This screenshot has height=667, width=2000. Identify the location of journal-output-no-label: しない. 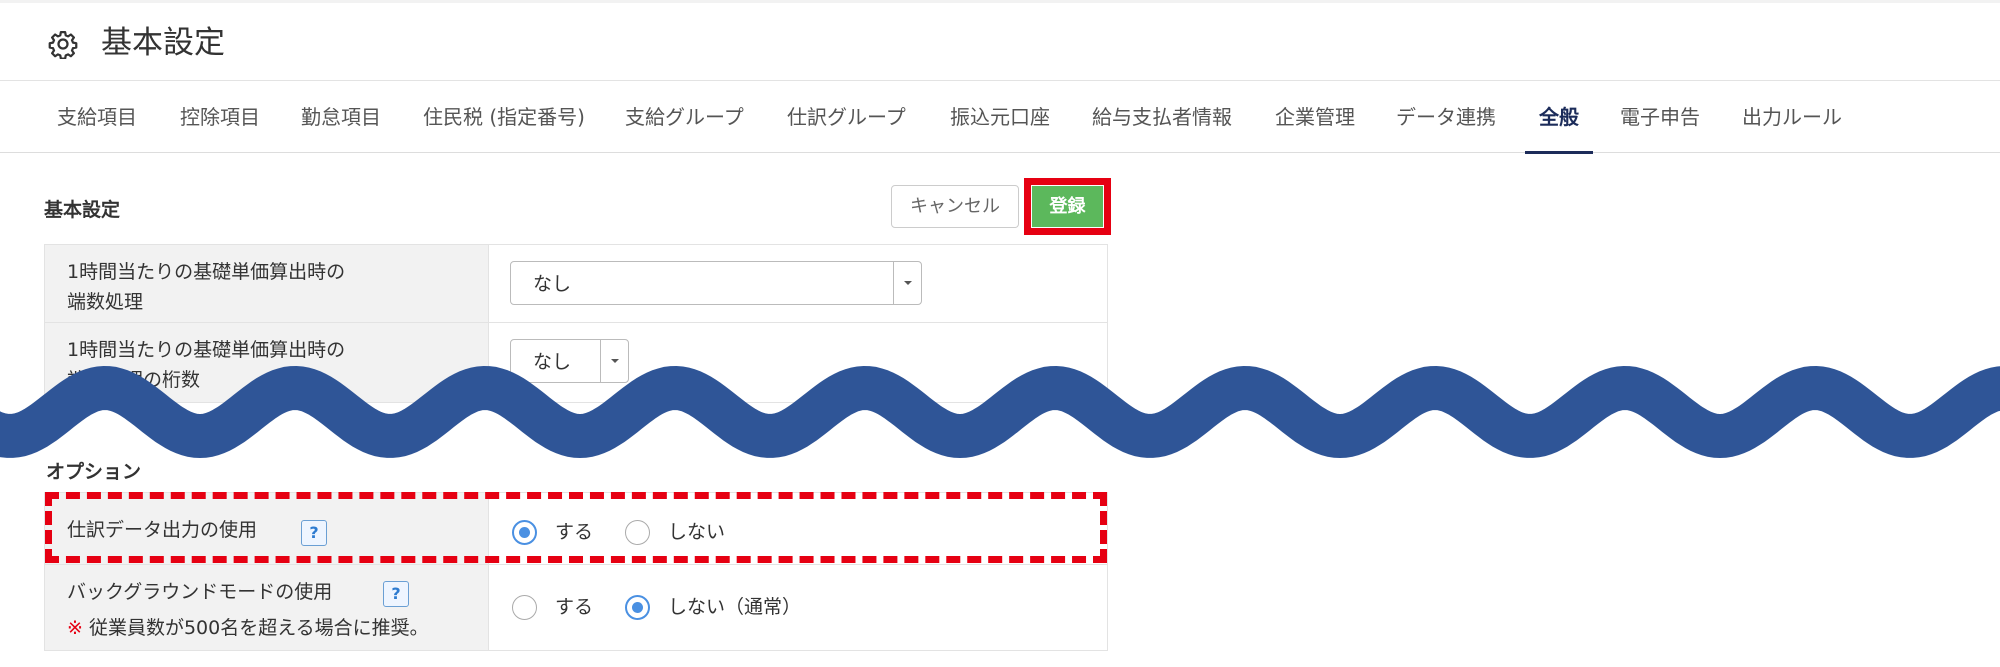
(696, 530).